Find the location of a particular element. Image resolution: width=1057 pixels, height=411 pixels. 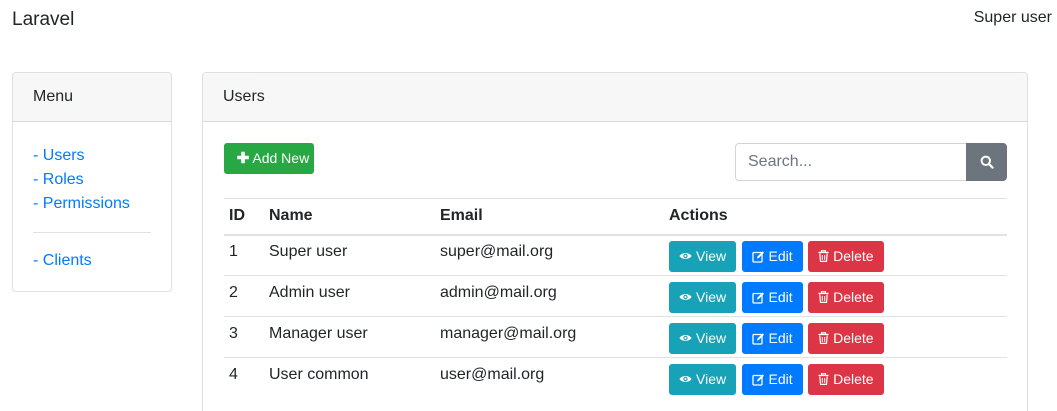

search-icon is located at coordinates (987, 162).